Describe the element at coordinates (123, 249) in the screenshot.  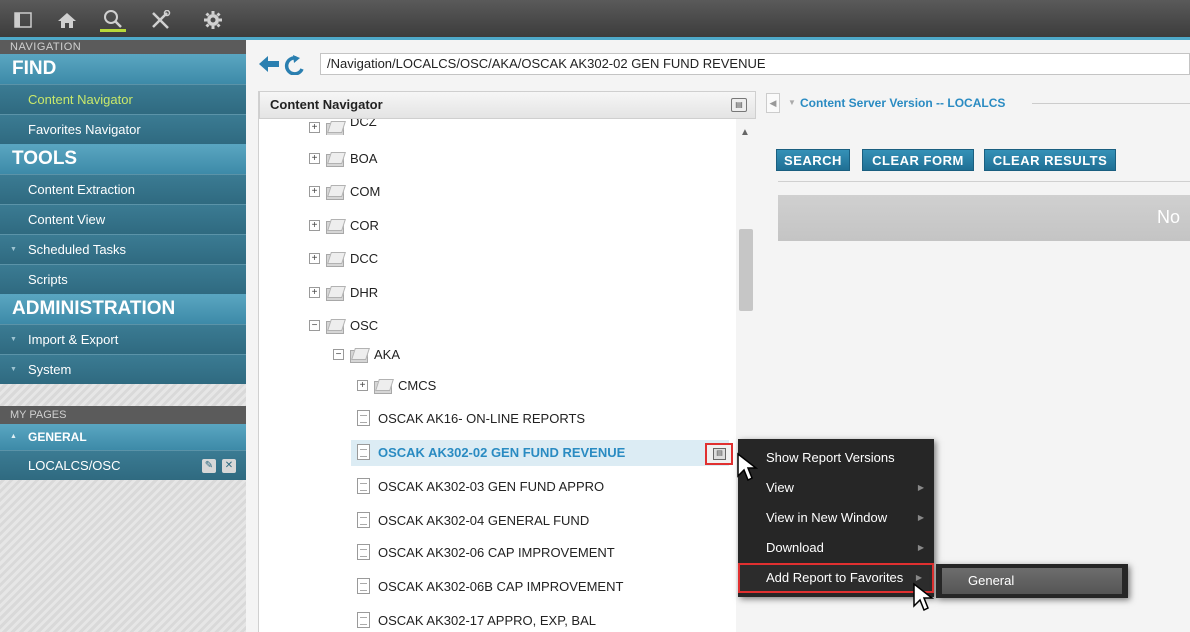
I see `sidebar-item-scheduled-tasks: Scheduled Tasks` at that location.